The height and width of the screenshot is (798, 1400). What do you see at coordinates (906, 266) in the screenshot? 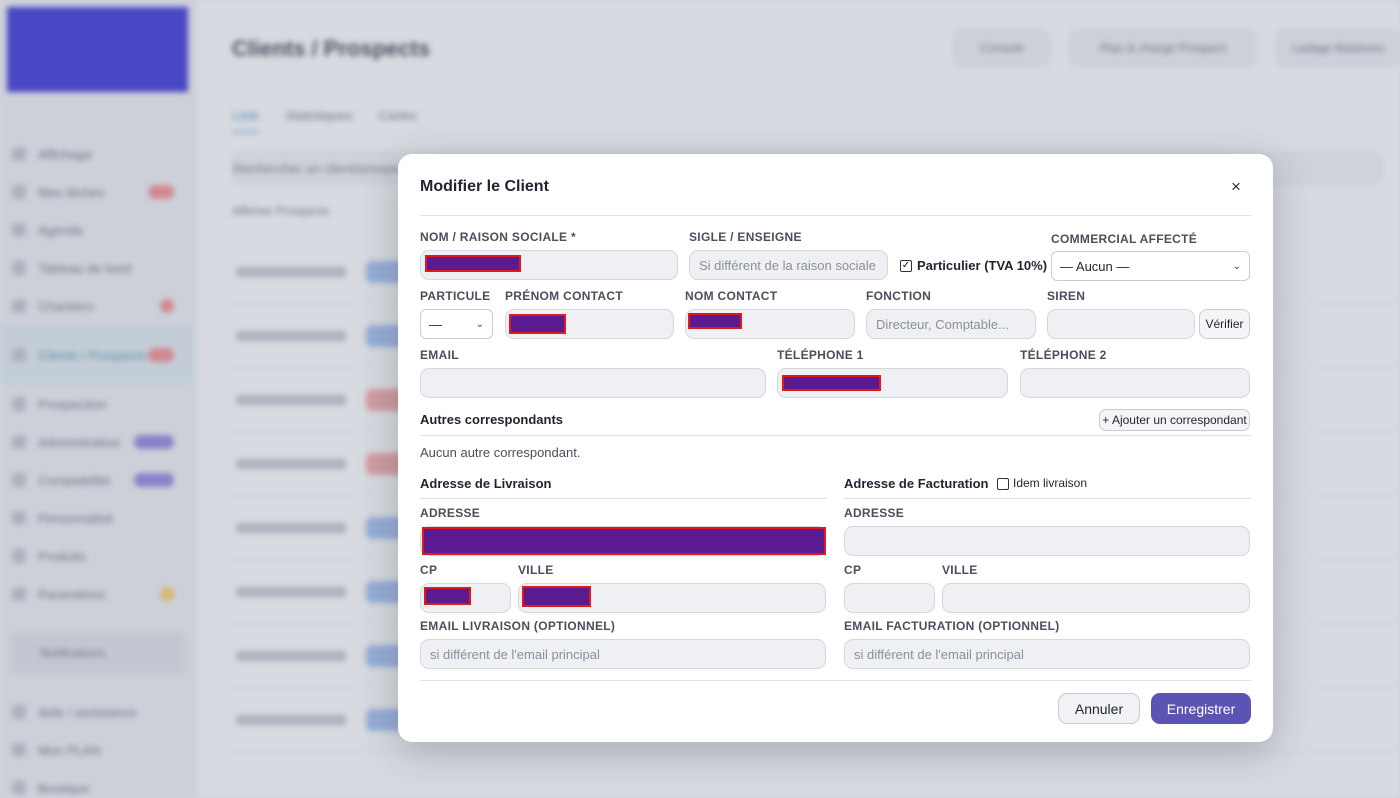
I see `particulier-checkbox: ✓` at bounding box center [906, 266].